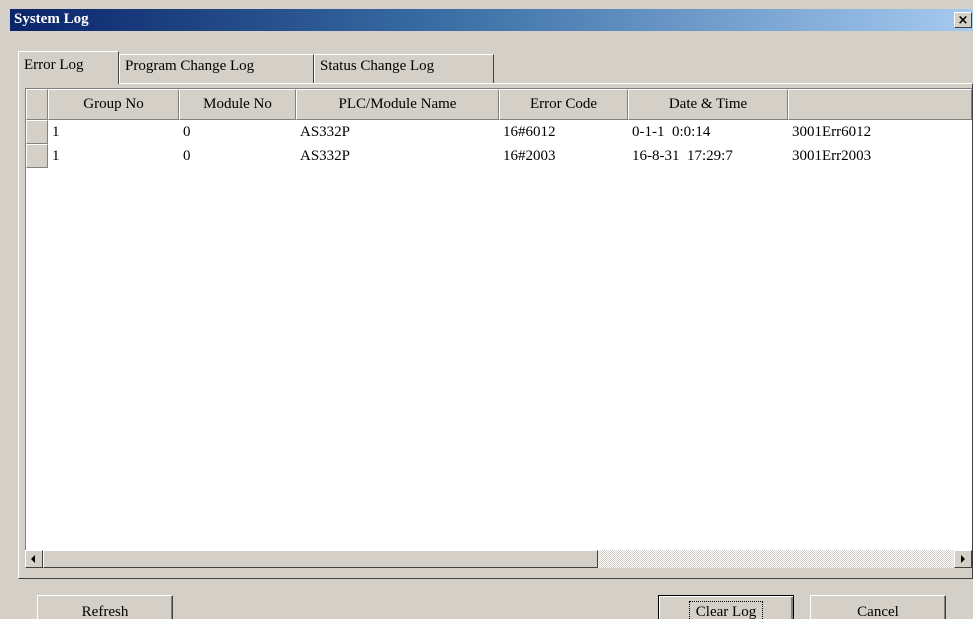 Image resolution: width=973 pixels, height=619 pixels. I want to click on cell-error-code: 16#2003, so click(529, 156).